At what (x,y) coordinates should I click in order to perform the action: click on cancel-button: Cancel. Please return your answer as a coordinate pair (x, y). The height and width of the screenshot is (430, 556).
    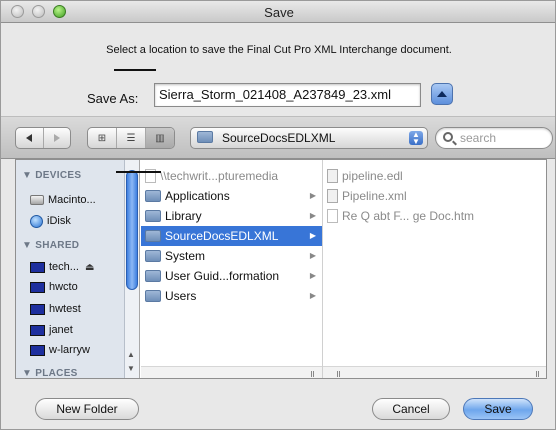
    Looking at the image, I should click on (411, 409).